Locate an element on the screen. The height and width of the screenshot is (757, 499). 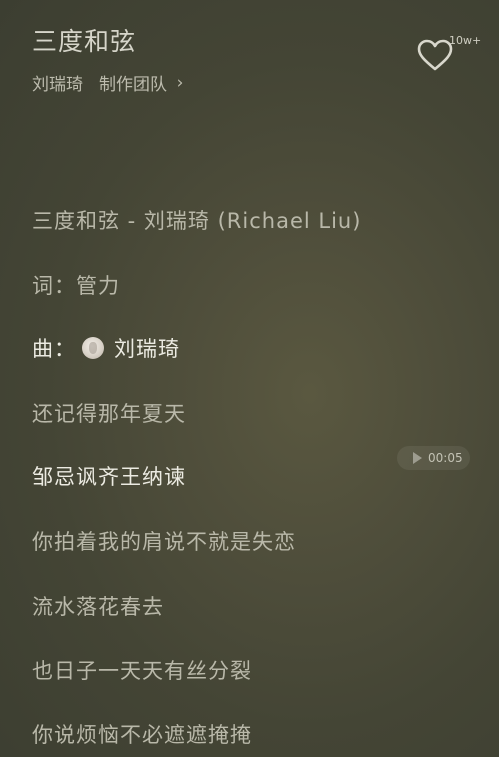
artist-link: 刘瑞琦 is located at coordinates (57, 82).